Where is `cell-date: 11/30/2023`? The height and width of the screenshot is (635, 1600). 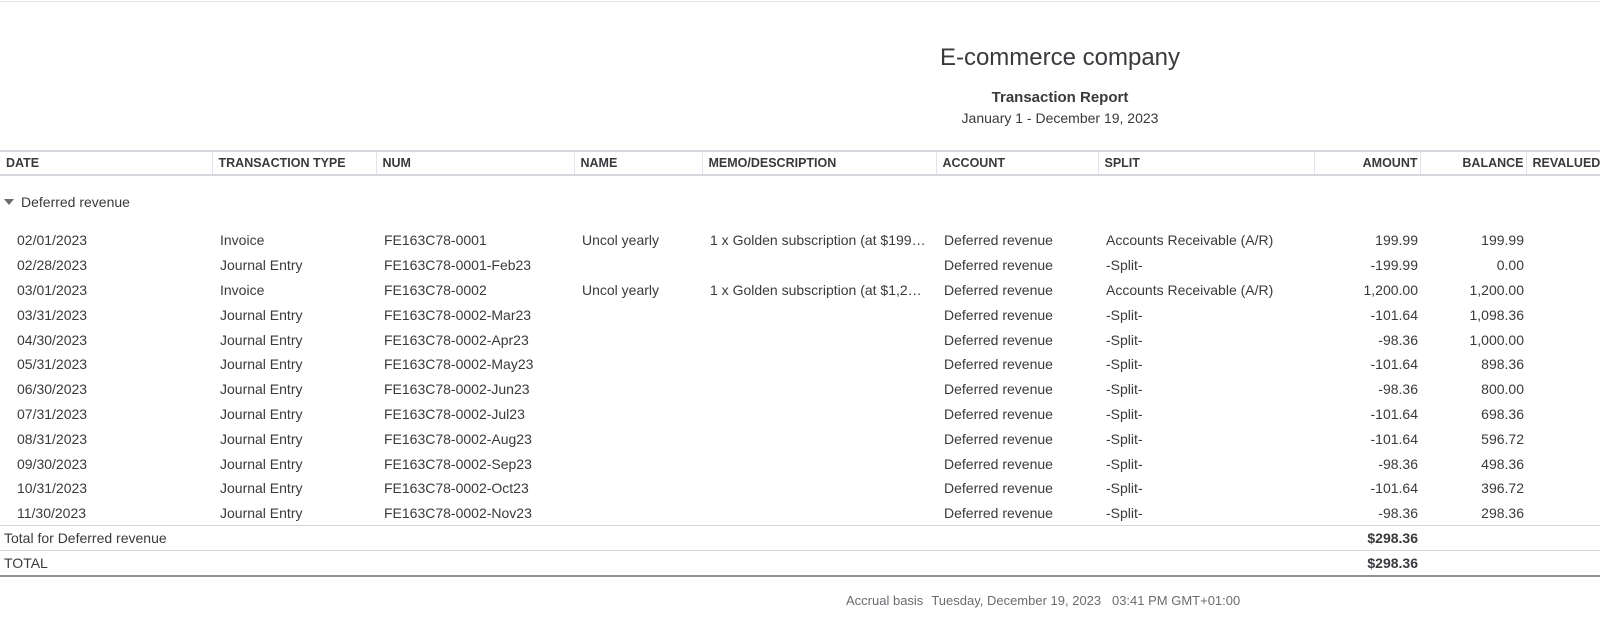 cell-date: 11/30/2023 is located at coordinates (52, 512).